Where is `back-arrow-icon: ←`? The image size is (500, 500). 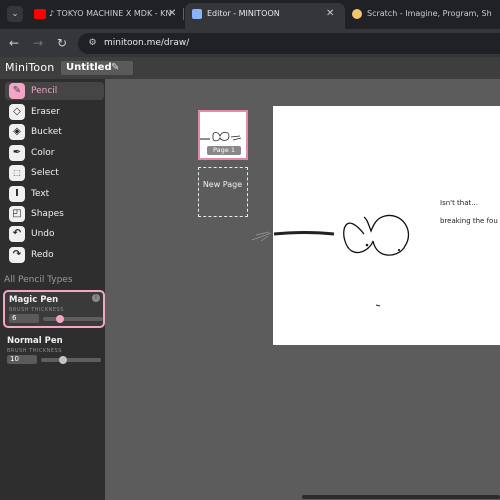 back-arrow-icon: ← is located at coordinates (14, 43).